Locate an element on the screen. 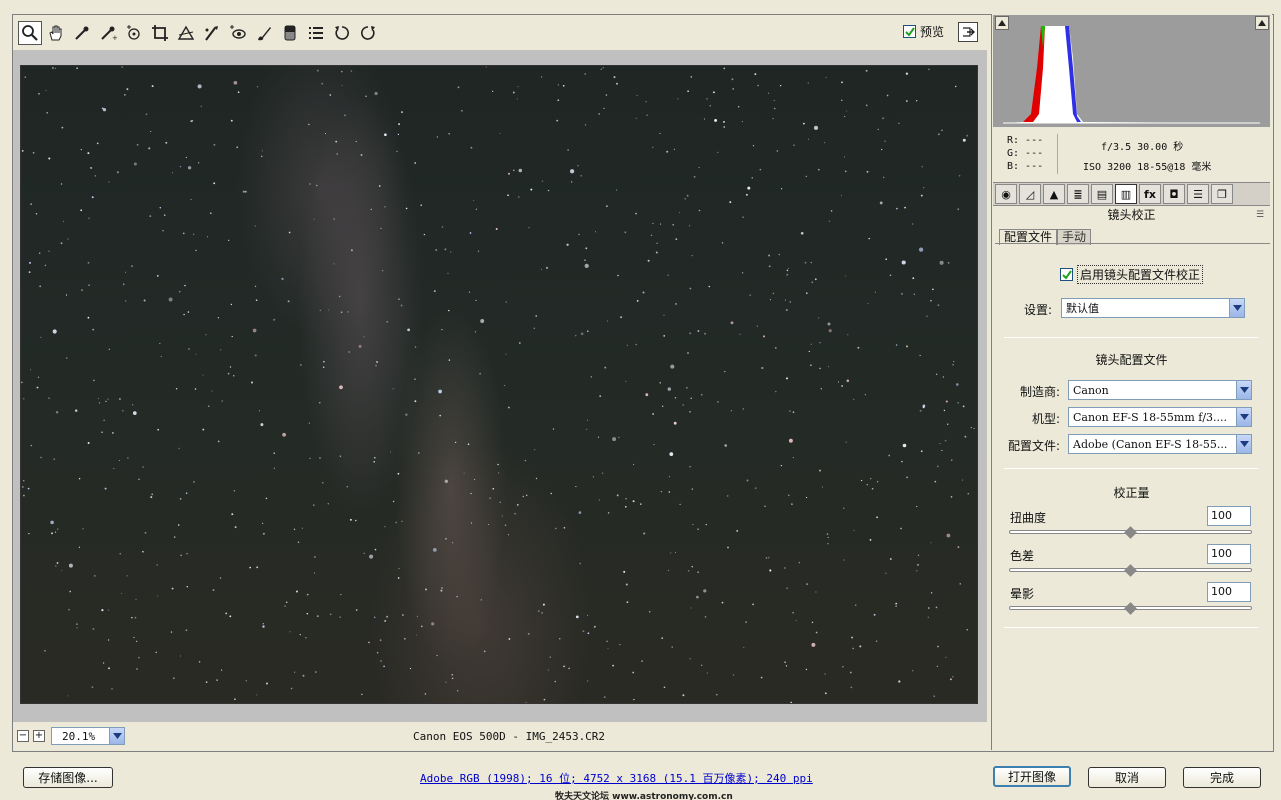 The height and width of the screenshot is (800, 1281). zoom-tool-icon is located at coordinates (30, 33).